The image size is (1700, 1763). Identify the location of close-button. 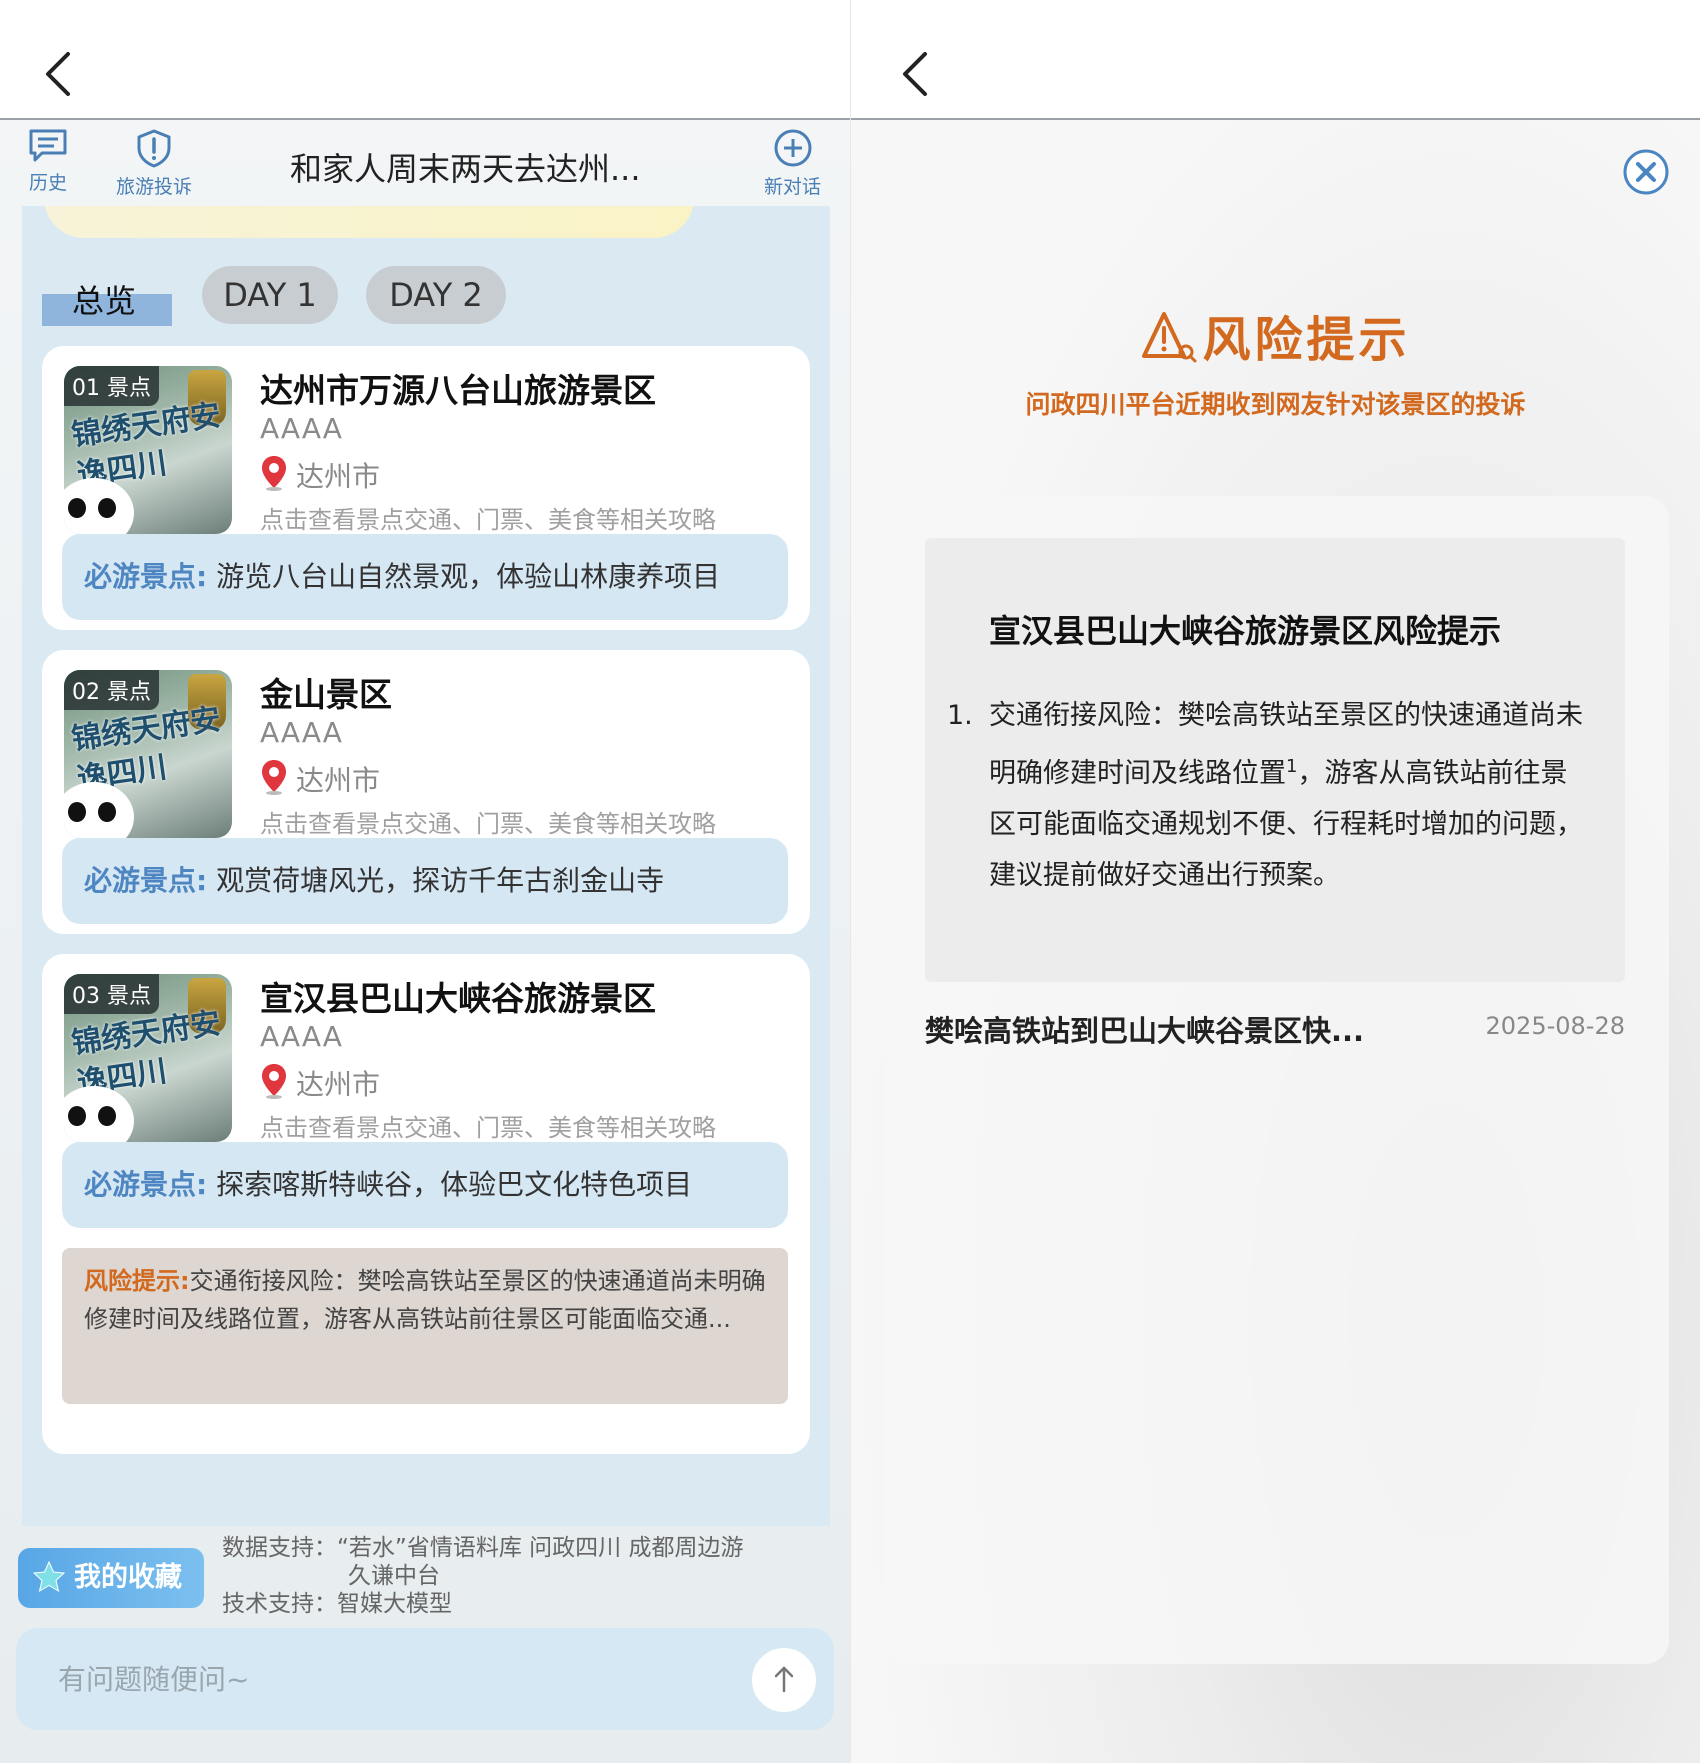
(1646, 172).